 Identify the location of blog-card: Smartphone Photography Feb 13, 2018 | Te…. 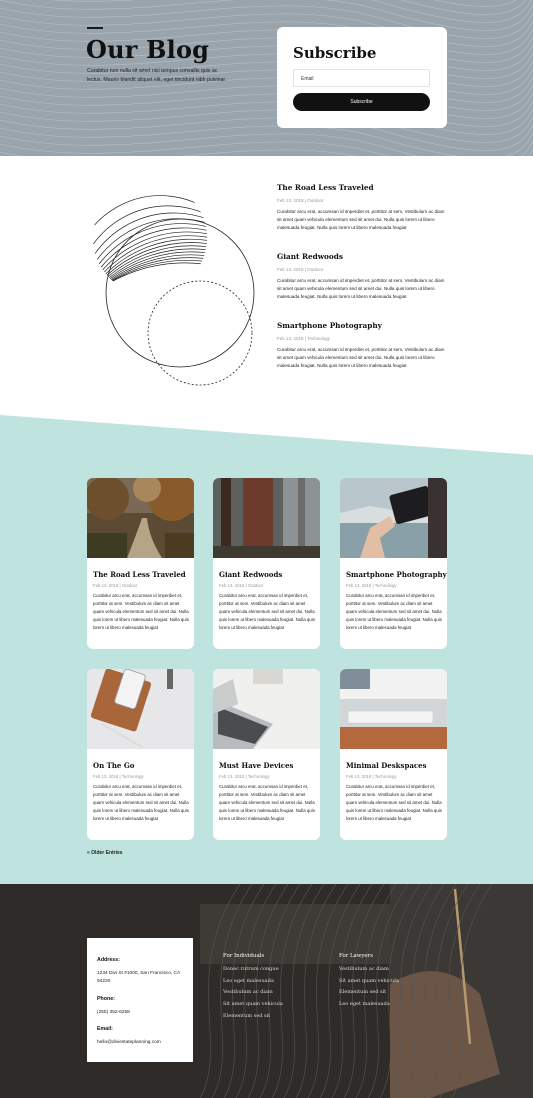
(393, 563).